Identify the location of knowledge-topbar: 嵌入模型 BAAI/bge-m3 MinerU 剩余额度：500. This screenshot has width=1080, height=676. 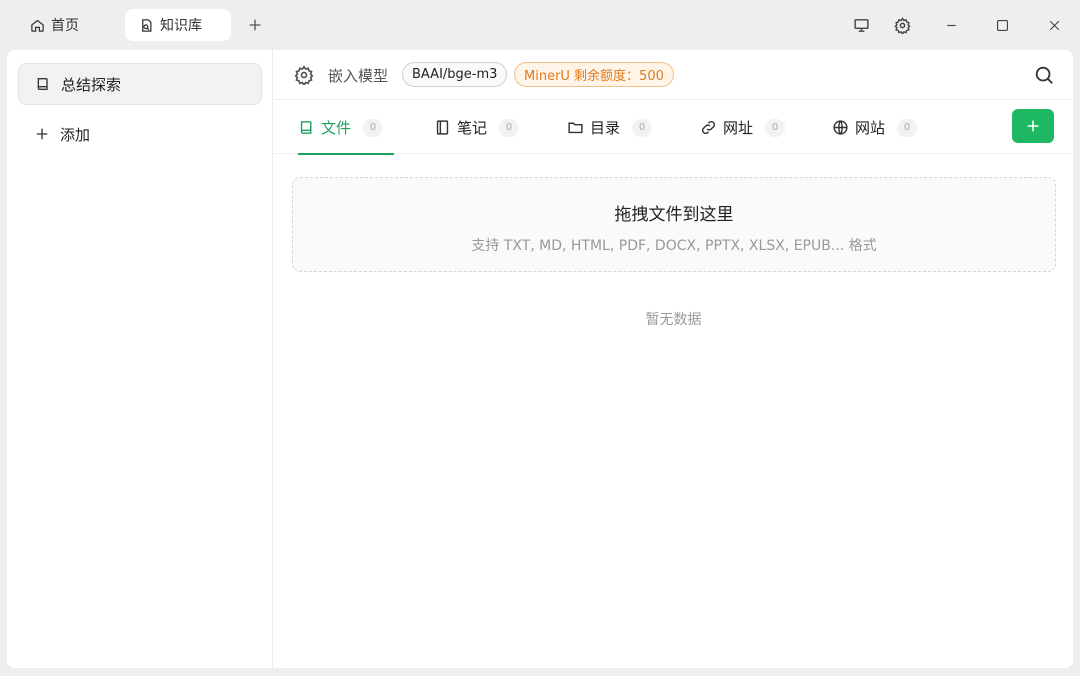
(673, 75).